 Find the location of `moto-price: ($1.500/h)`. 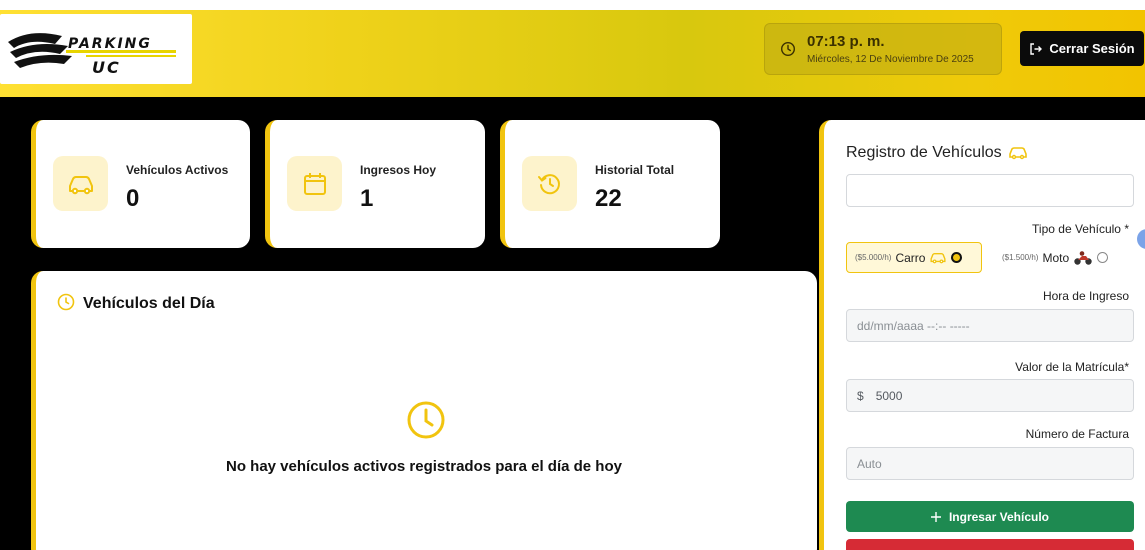

moto-price: ($1.500/h) is located at coordinates (1020, 257).